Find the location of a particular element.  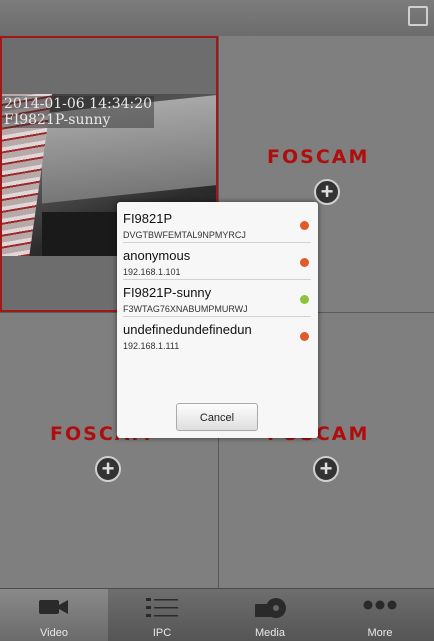

tab-more: More is located at coordinates (380, 615).